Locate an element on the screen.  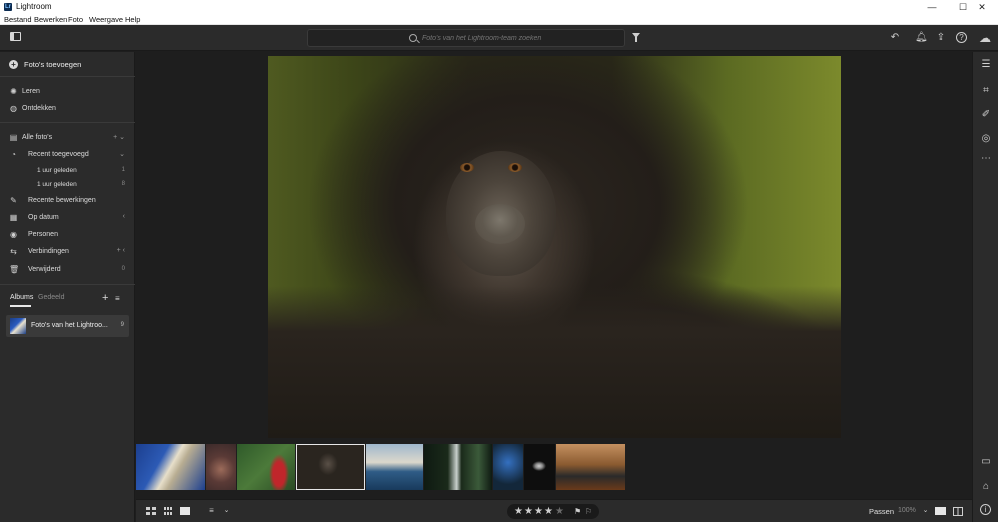
star-rating-1: ★ is located at coordinates (518, 511).